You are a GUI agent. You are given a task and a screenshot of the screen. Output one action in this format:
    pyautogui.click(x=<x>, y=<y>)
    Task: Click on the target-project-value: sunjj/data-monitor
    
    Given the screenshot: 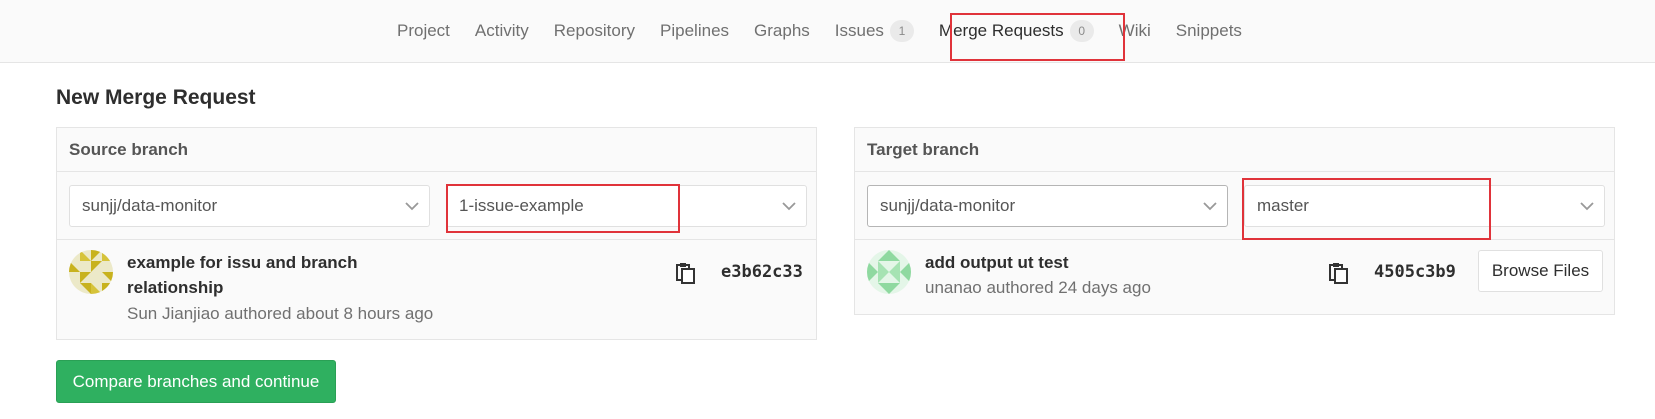 What is the action you would take?
    pyautogui.click(x=948, y=205)
    